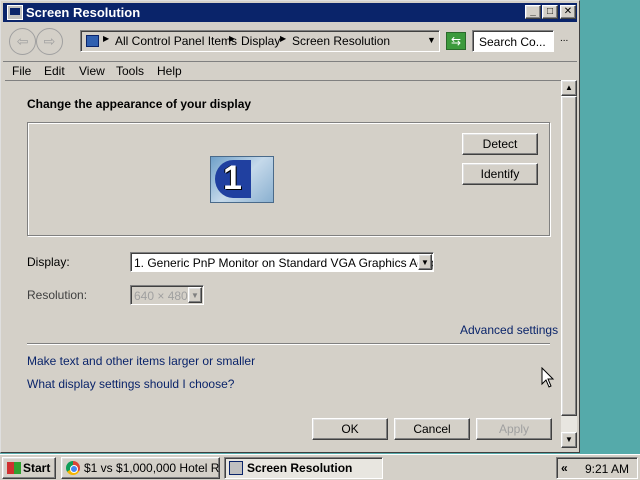 This screenshot has width=640, height=480. Describe the element at coordinates (92, 71) in the screenshot. I see `menu-view: View` at that location.